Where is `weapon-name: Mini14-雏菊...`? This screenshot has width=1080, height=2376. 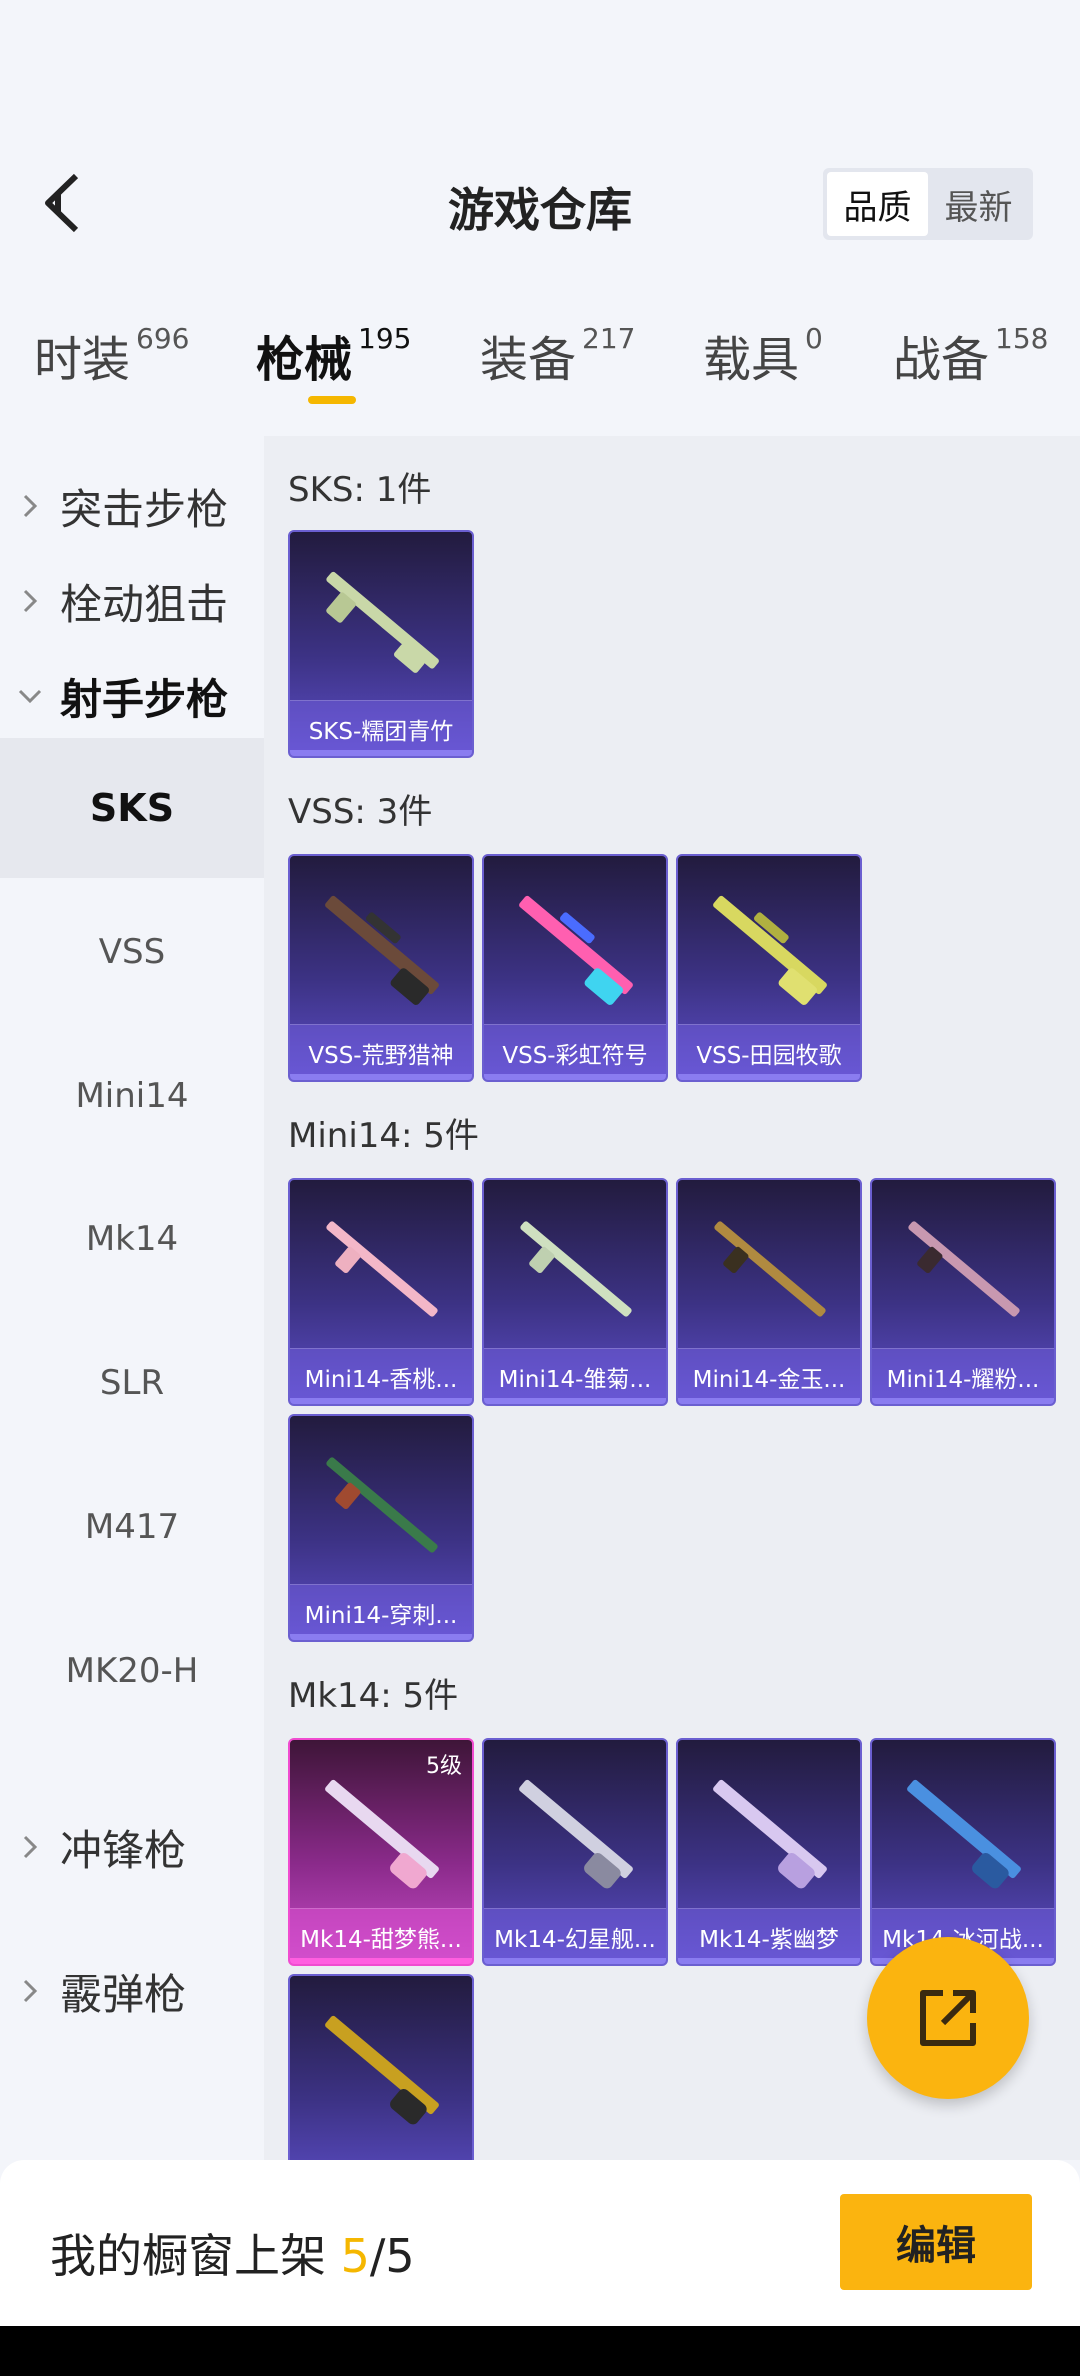 weapon-name: Mini14-雏菊... is located at coordinates (575, 1376).